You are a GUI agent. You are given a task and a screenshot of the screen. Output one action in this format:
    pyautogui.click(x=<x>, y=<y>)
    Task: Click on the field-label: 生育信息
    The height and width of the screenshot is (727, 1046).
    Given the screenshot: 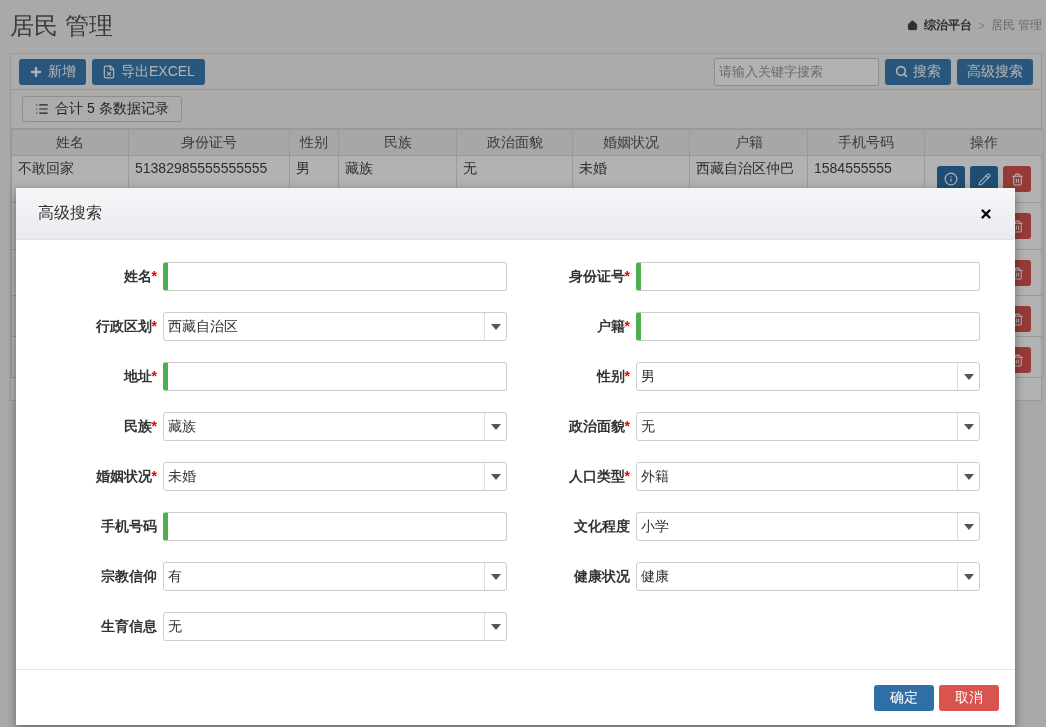 What is the action you would take?
    pyautogui.click(x=128, y=626)
    